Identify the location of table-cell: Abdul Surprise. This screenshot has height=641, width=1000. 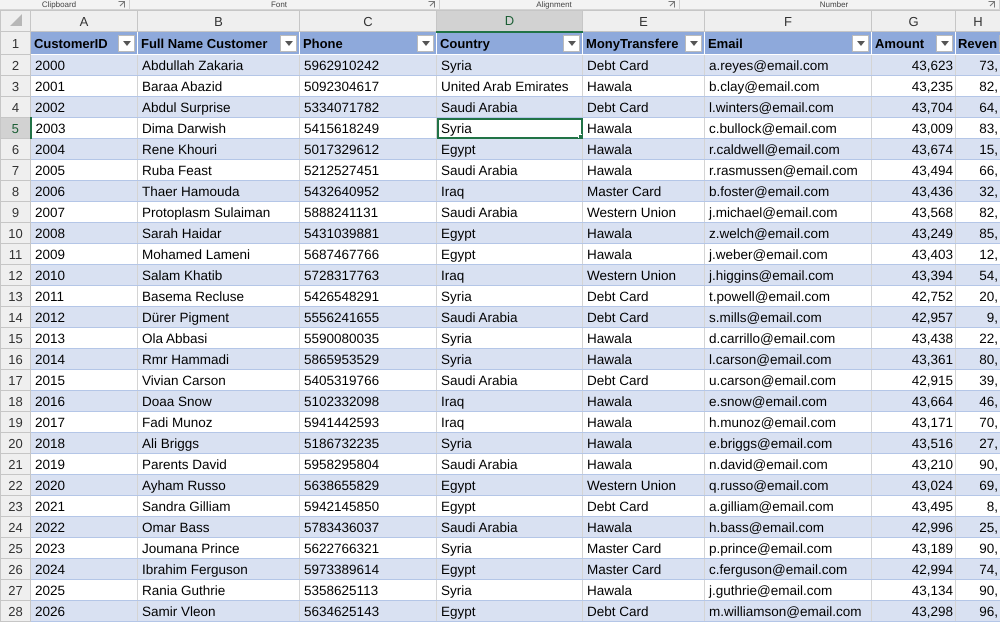
(219, 107).